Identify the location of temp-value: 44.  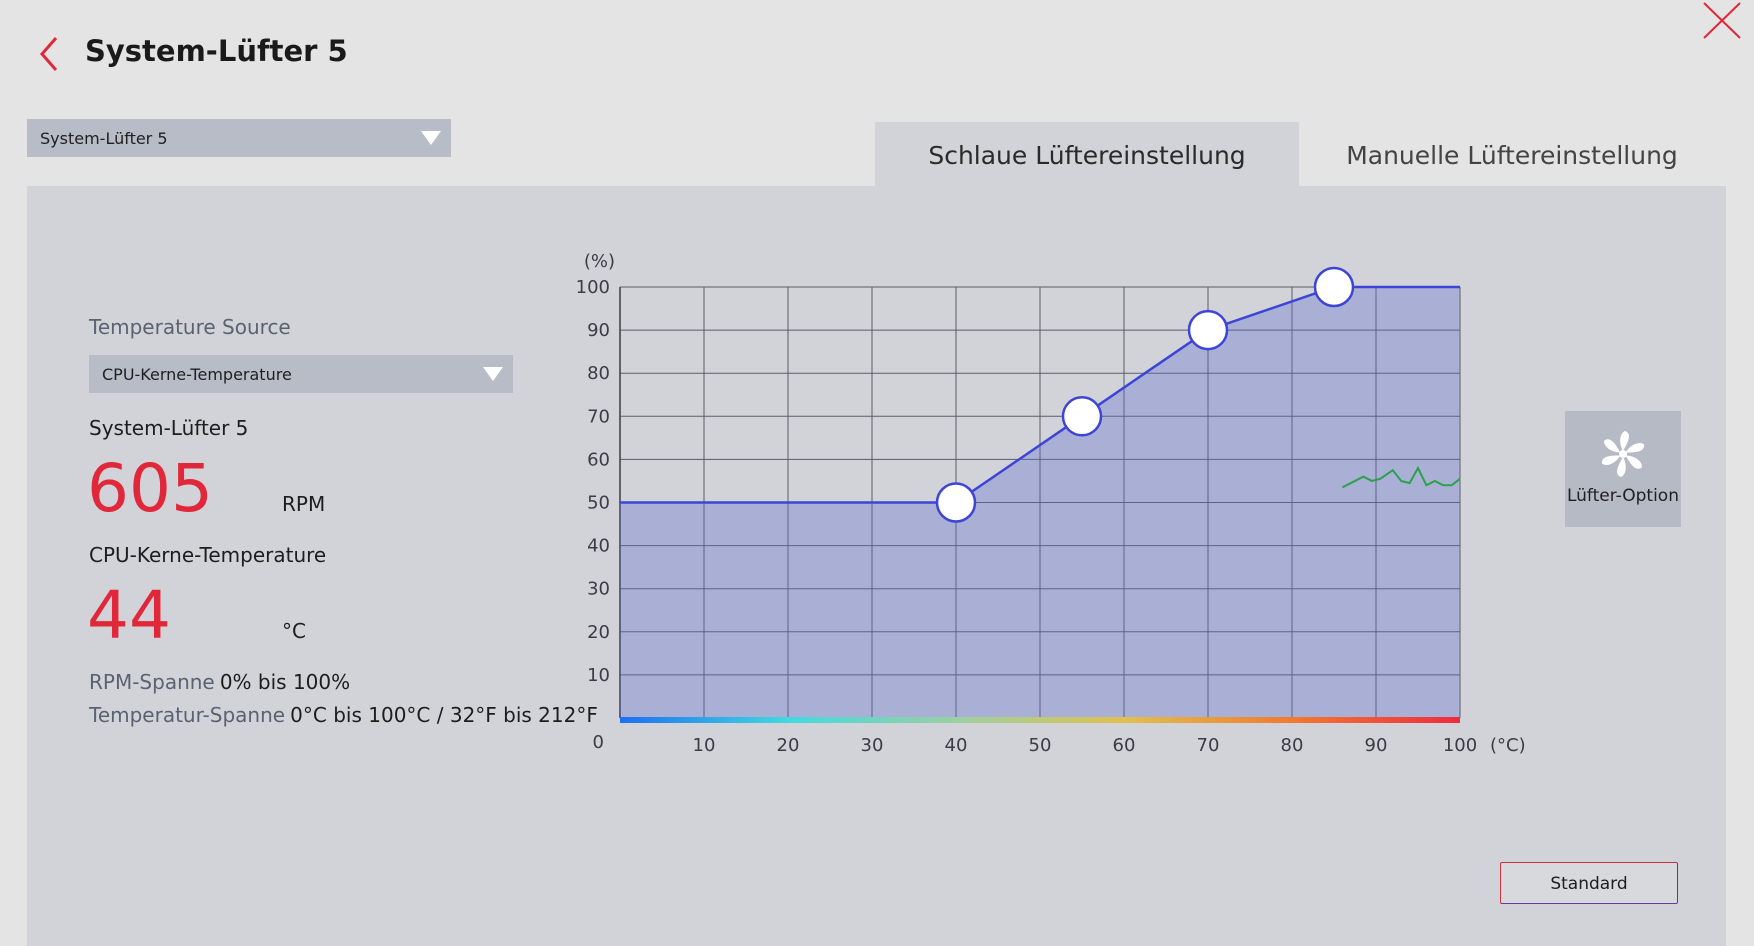
(129, 615).